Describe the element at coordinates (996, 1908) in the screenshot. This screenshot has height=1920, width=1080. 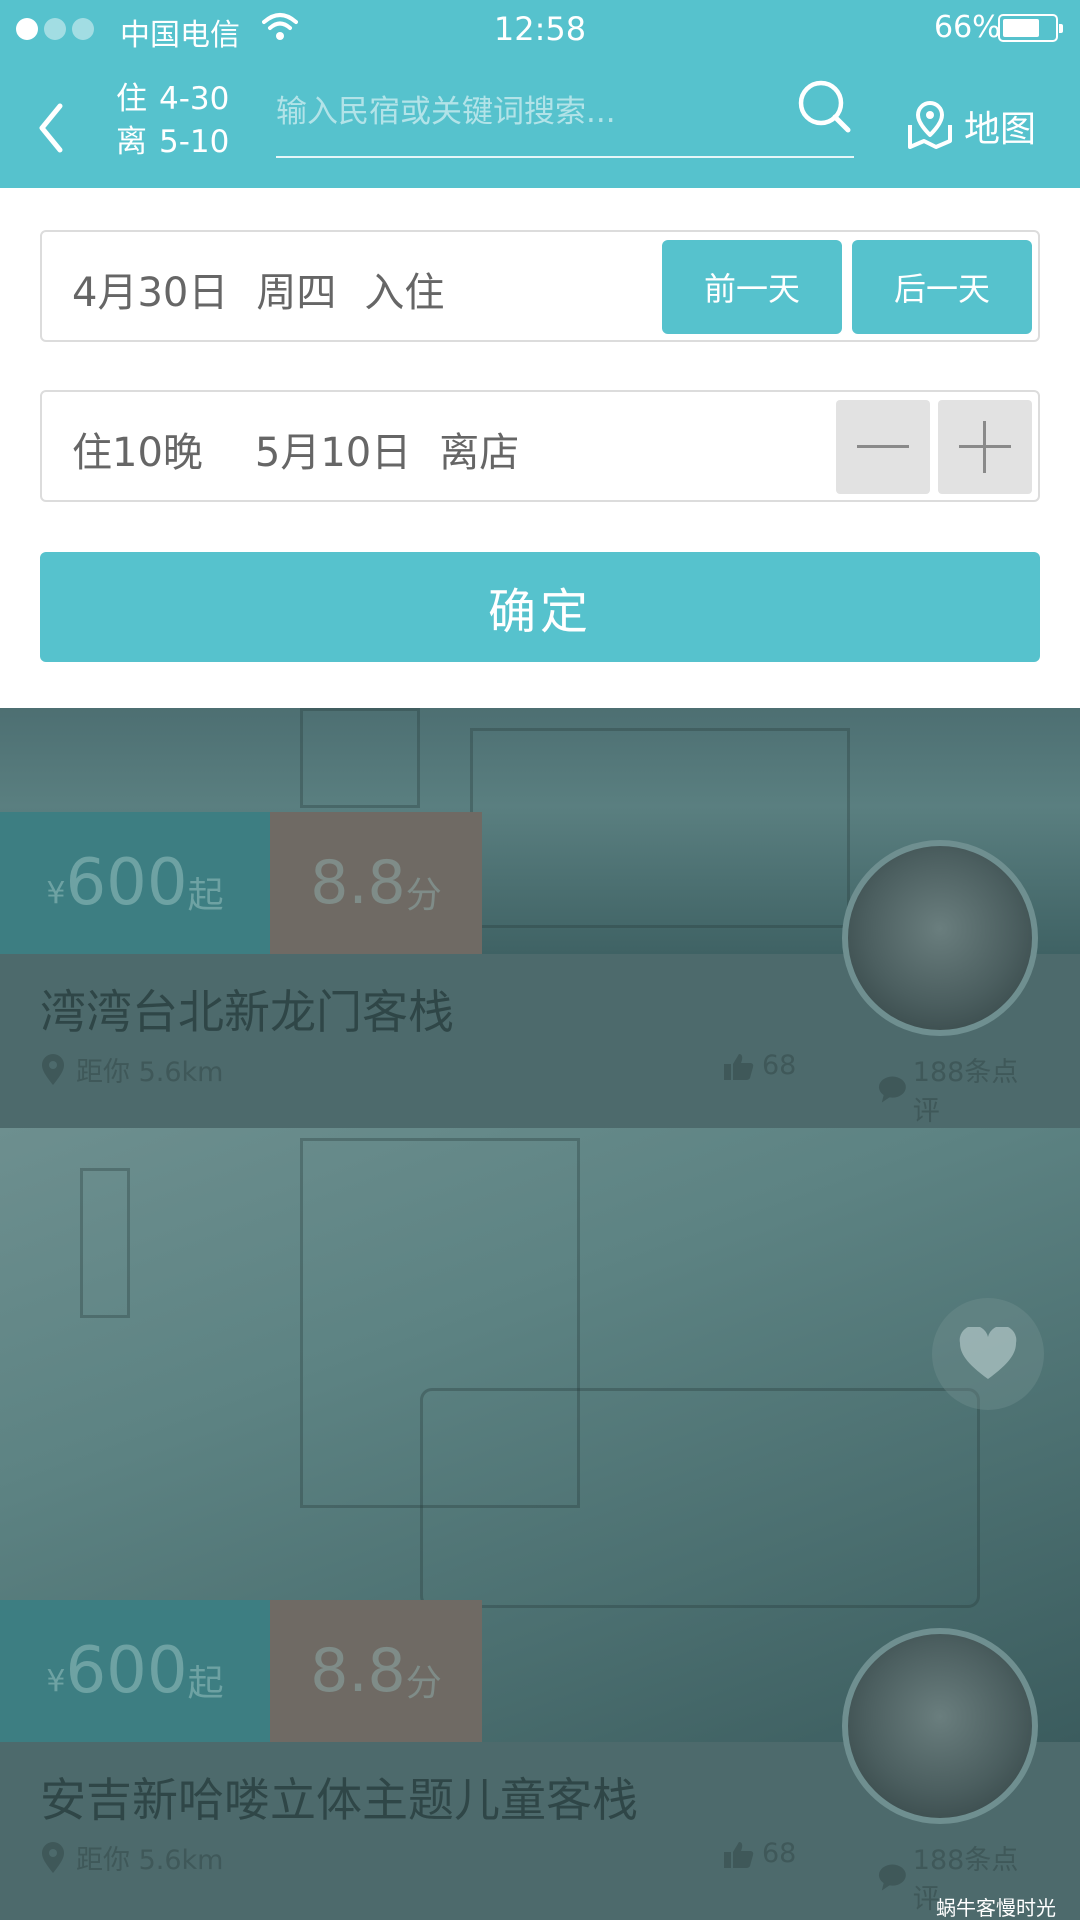
I see `watermark: 蜗牛客慢时光` at that location.